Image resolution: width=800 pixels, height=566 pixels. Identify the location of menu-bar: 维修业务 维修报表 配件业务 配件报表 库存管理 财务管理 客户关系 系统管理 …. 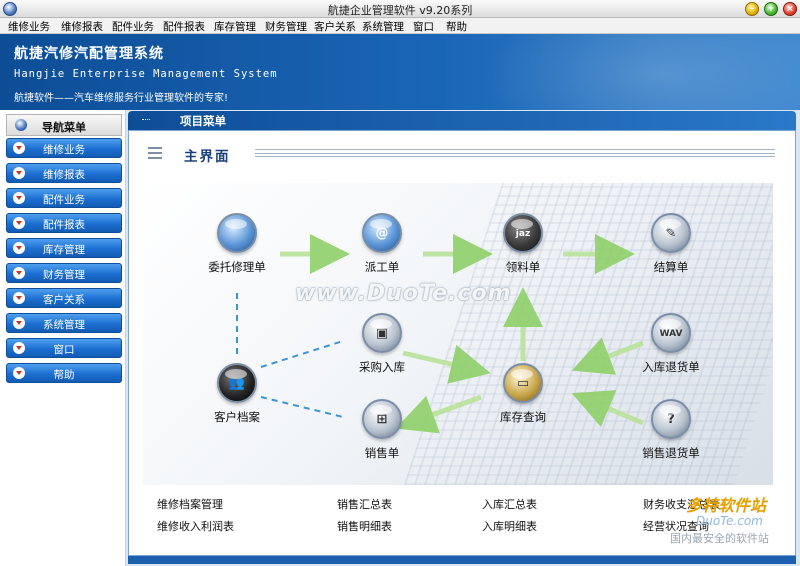
(400, 26).